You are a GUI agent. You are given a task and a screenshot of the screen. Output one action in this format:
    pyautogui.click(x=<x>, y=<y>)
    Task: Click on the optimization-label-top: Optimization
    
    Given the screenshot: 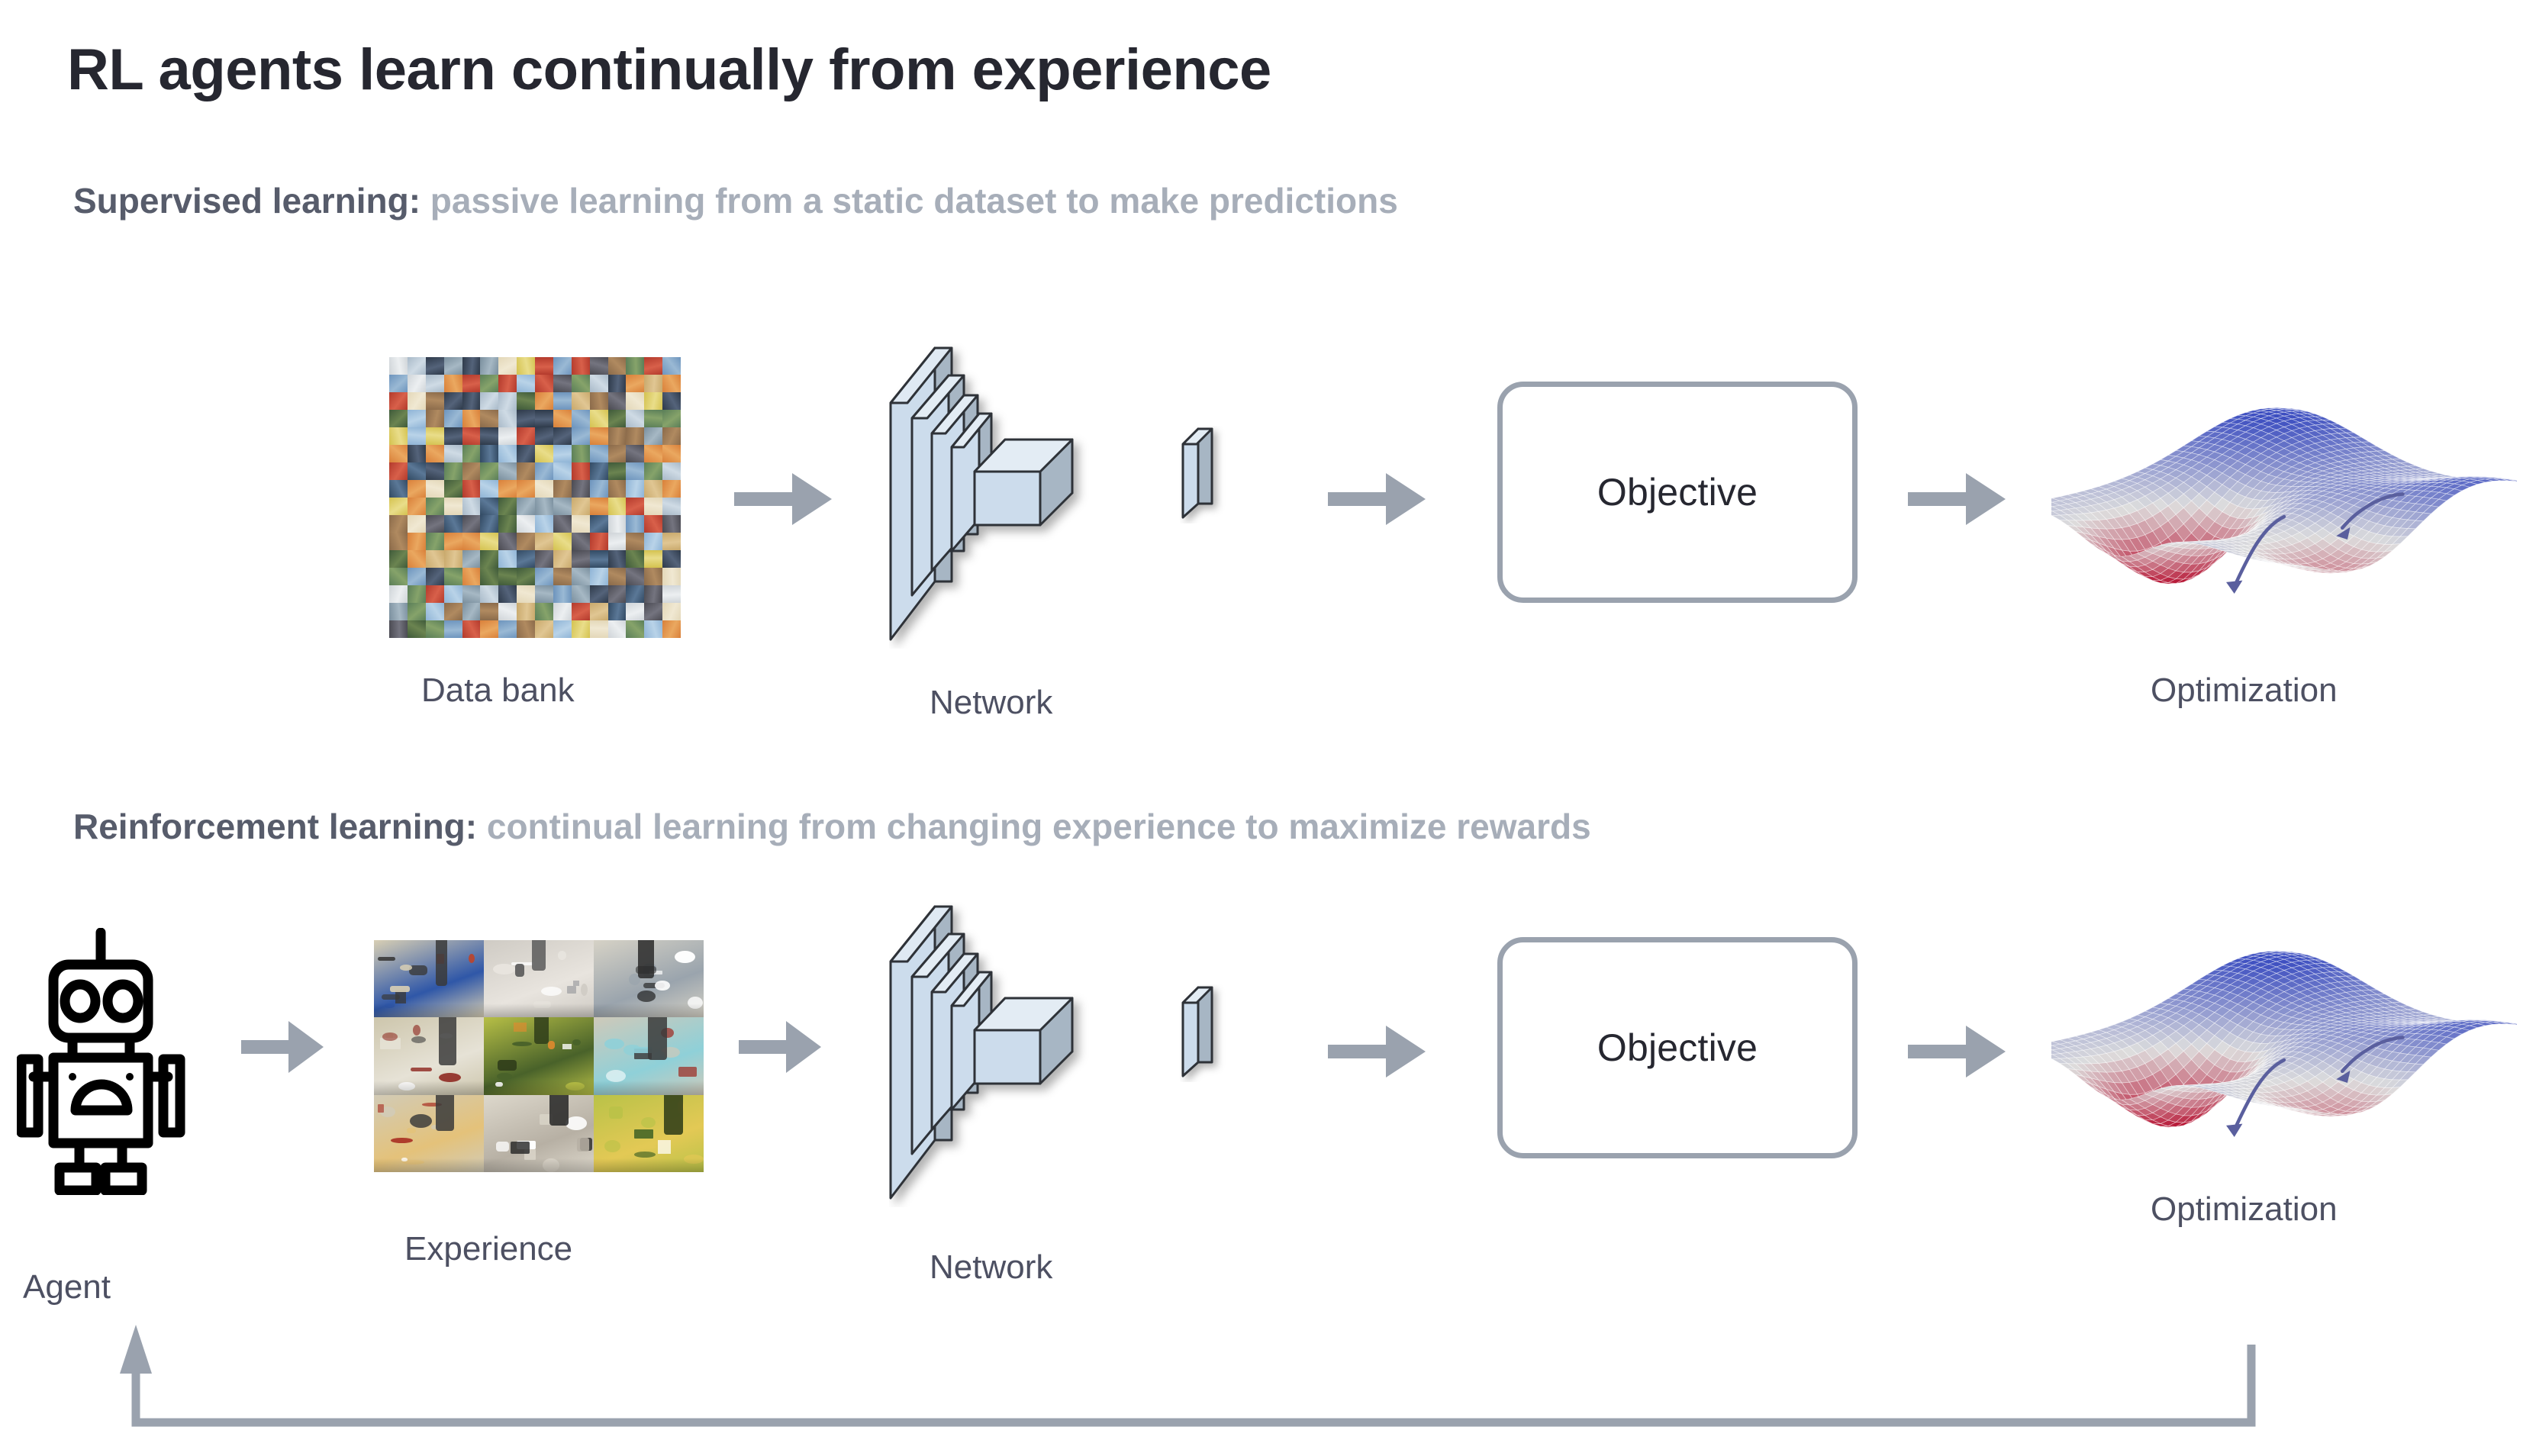 What is the action you would take?
    pyautogui.click(x=2244, y=690)
    